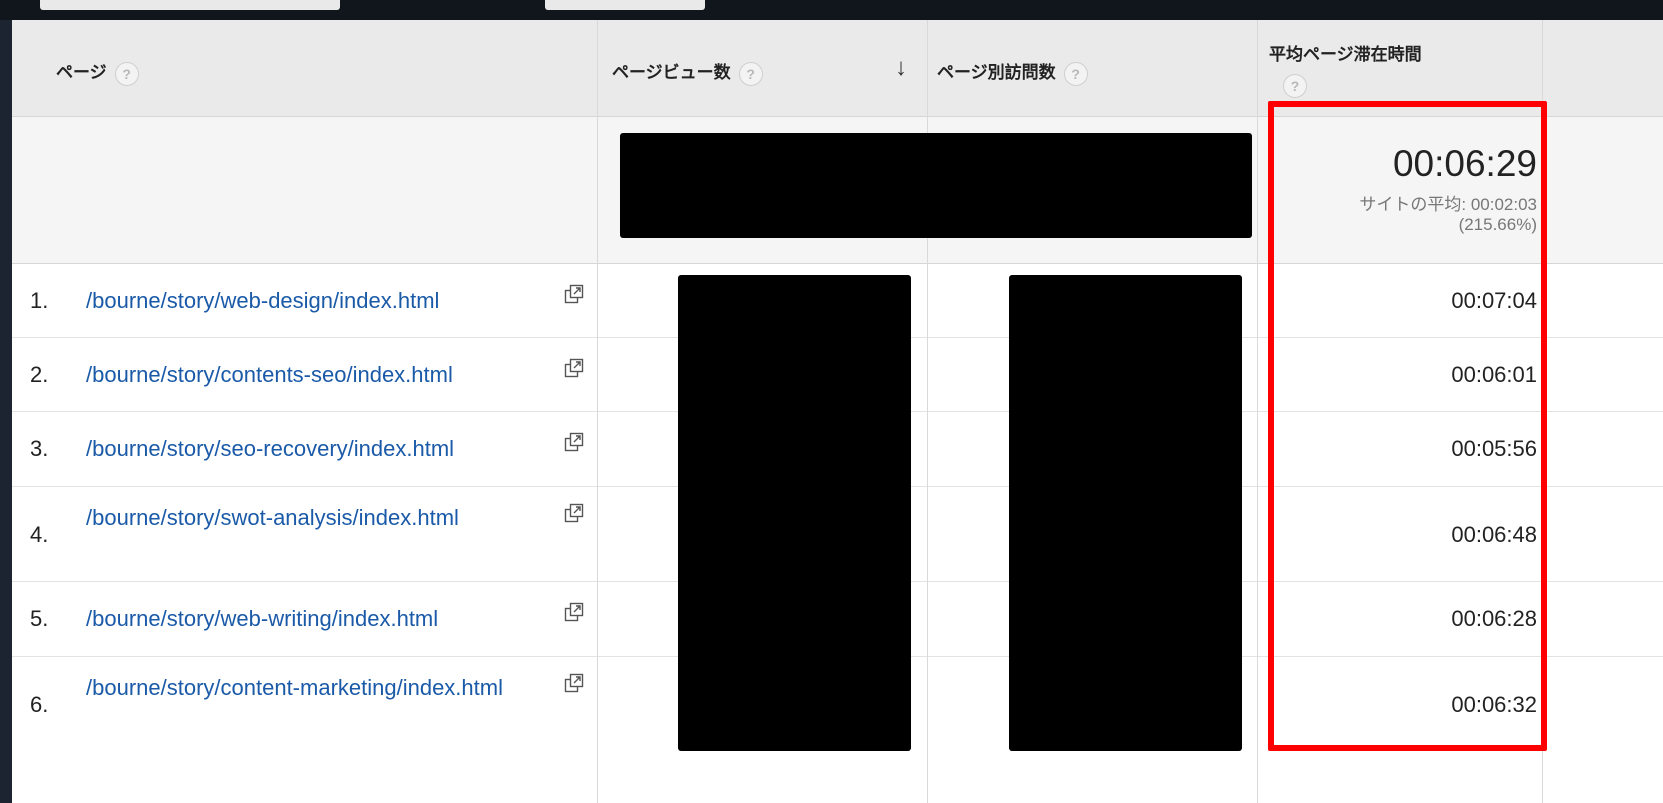 This screenshot has height=803, width=1663. I want to click on sort-arrow-down-icon: ↓, so click(901, 68).